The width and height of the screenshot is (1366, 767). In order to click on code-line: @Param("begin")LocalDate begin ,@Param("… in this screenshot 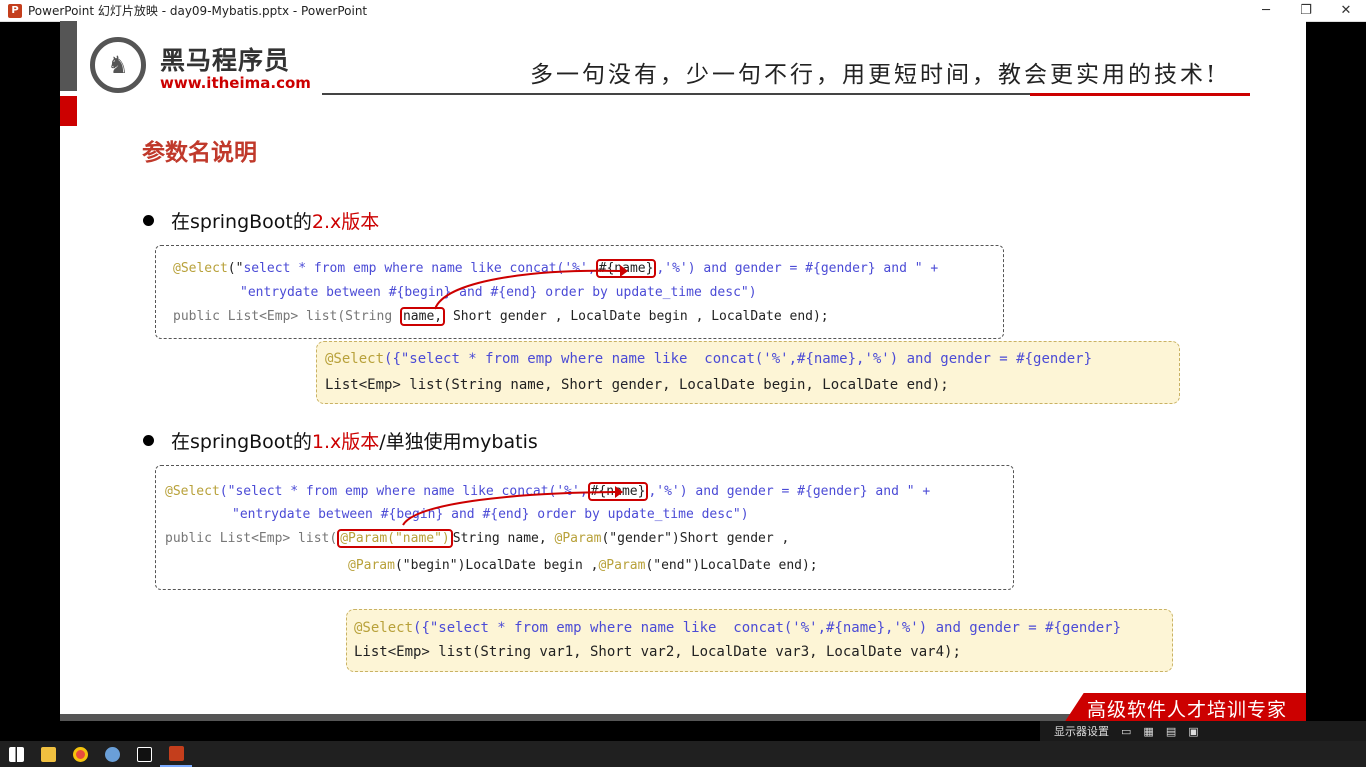, I will do `click(583, 565)`.